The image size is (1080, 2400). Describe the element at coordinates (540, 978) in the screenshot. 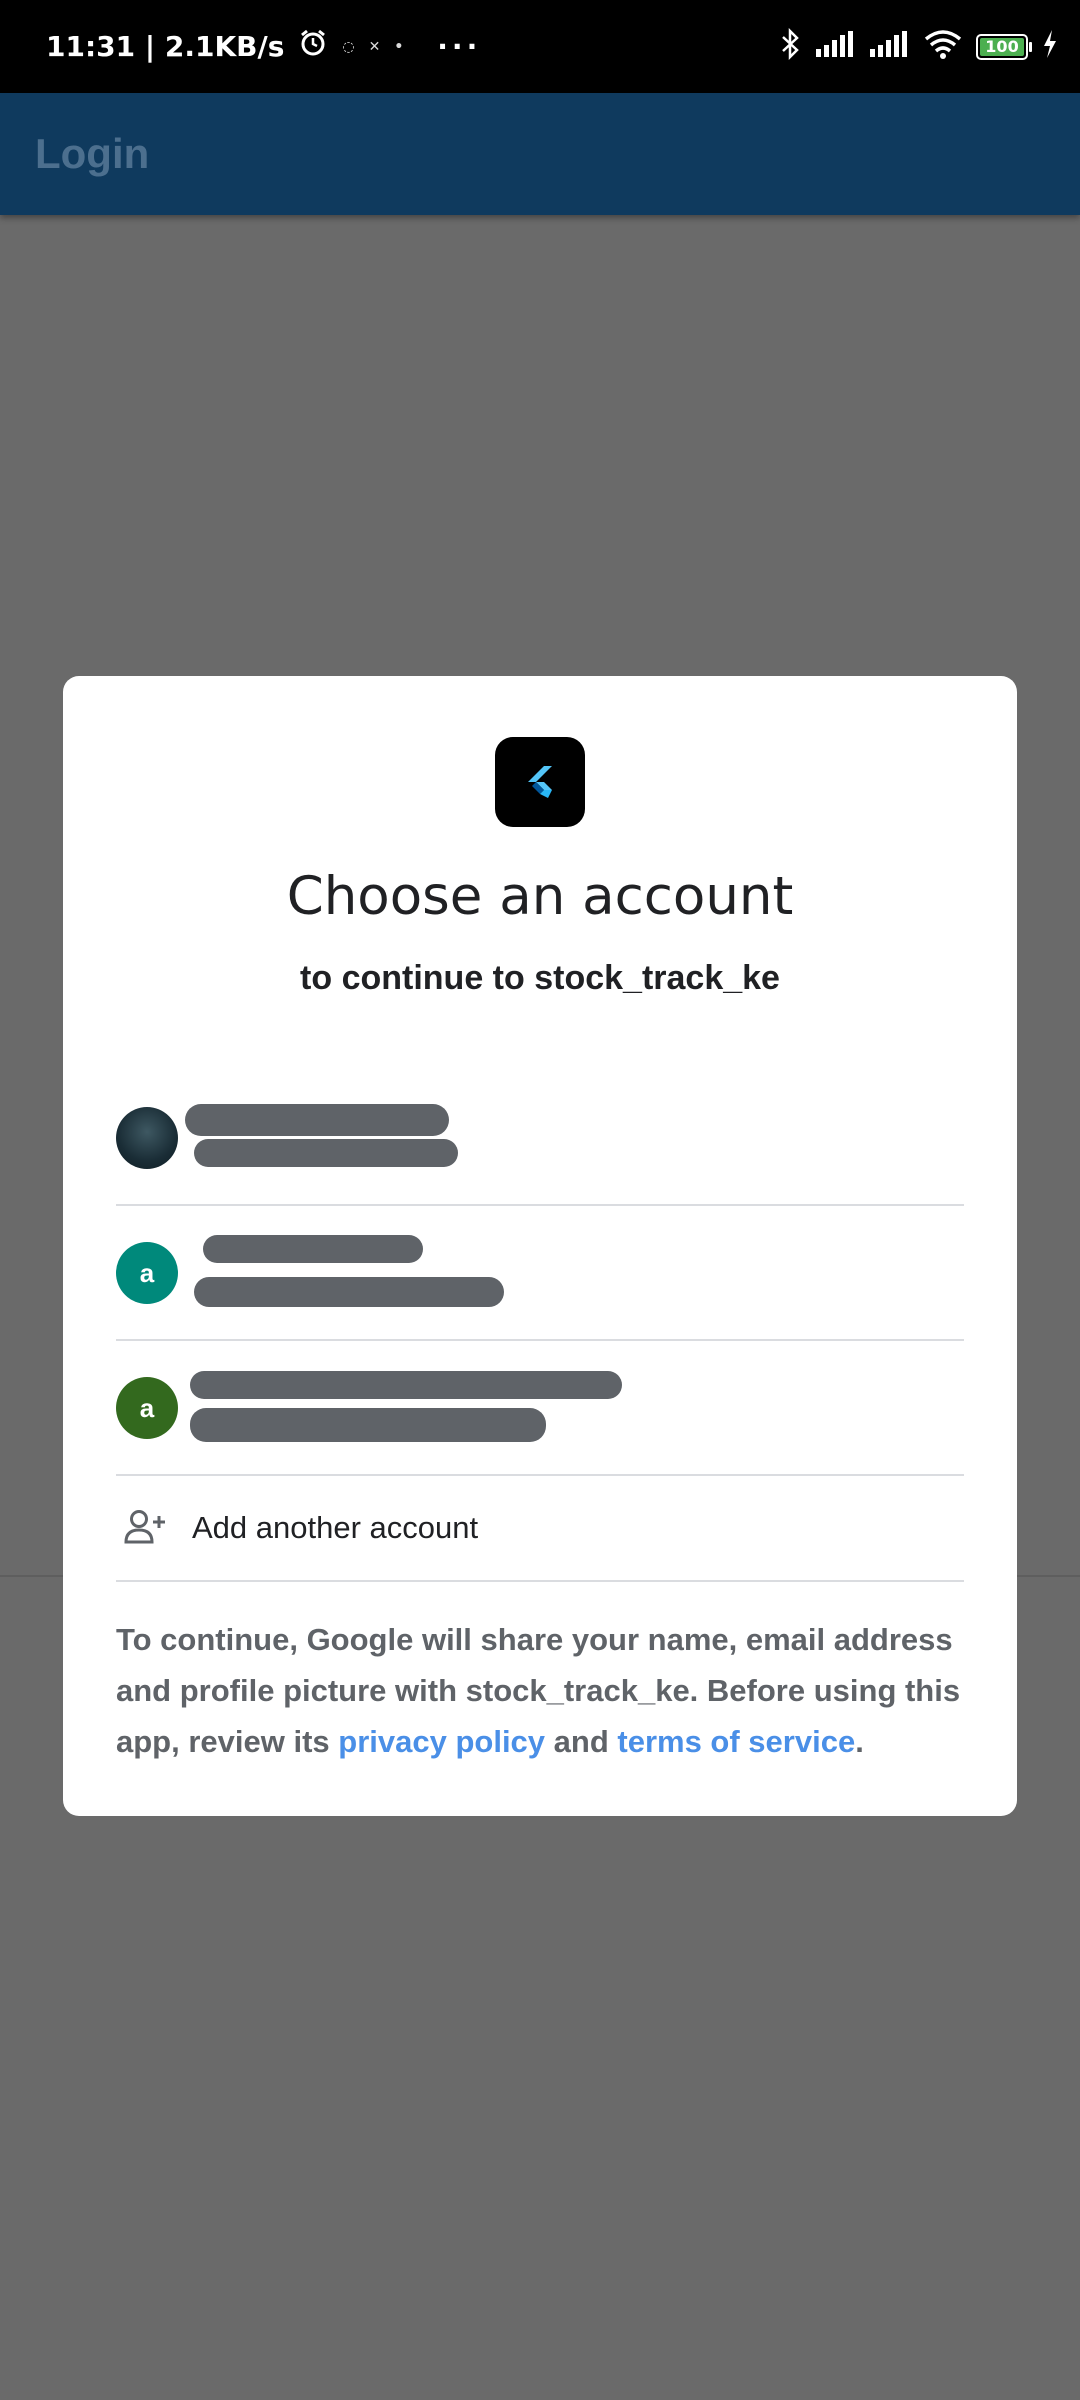

I see `dialog-subtitle: to continue to stock_track_ke` at that location.